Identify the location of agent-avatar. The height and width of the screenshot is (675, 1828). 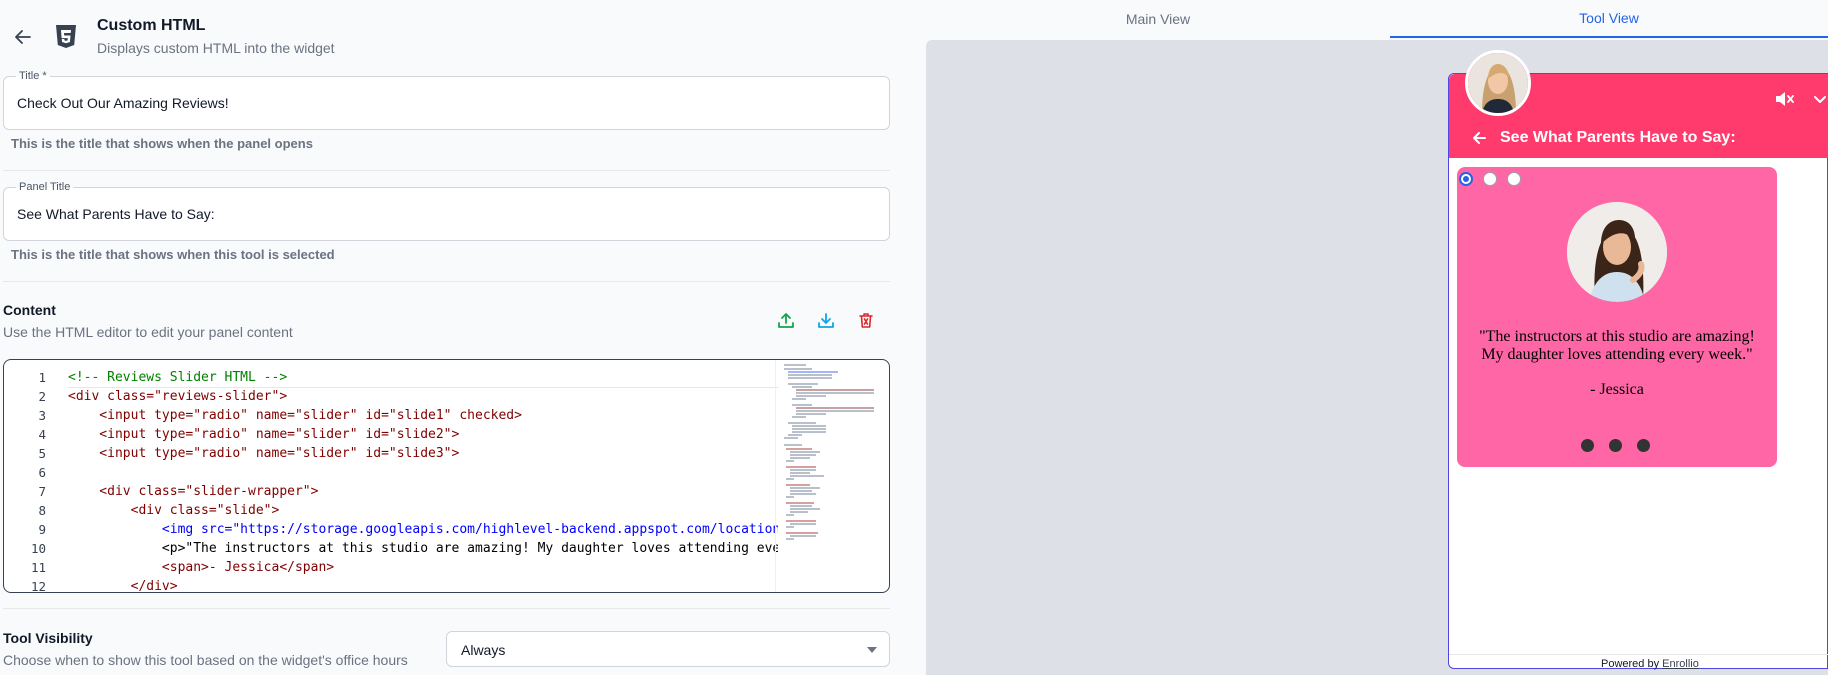
(1498, 83).